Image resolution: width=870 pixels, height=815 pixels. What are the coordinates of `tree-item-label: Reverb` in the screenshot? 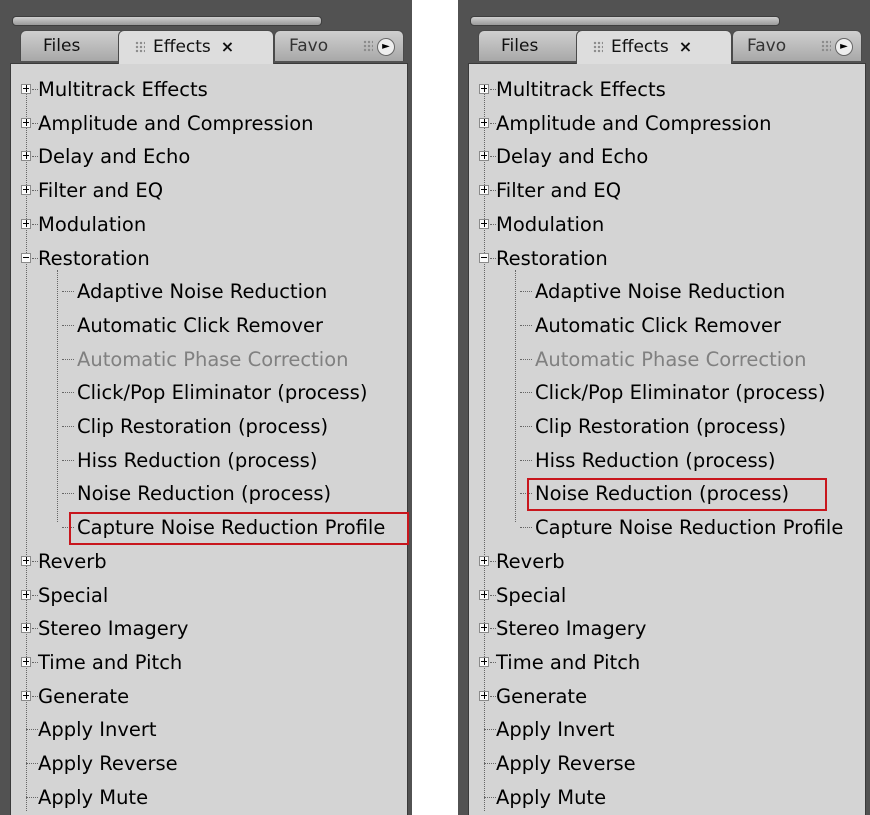 It's located at (72, 561).